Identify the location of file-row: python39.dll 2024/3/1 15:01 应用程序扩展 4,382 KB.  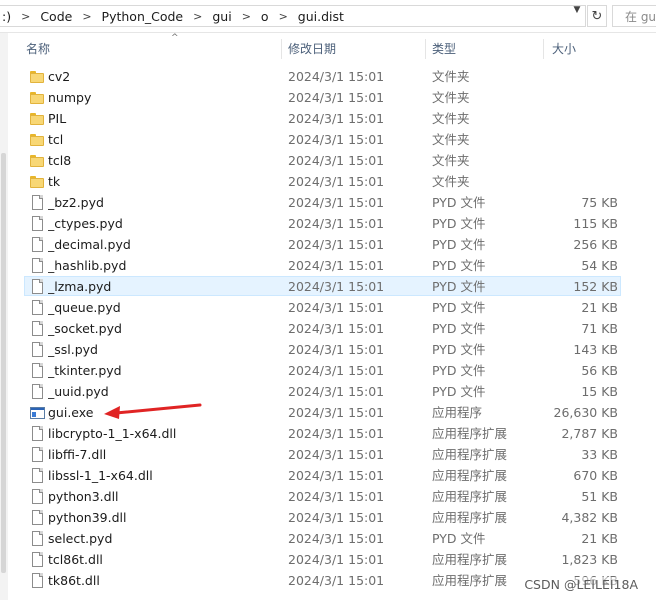
(332, 517).